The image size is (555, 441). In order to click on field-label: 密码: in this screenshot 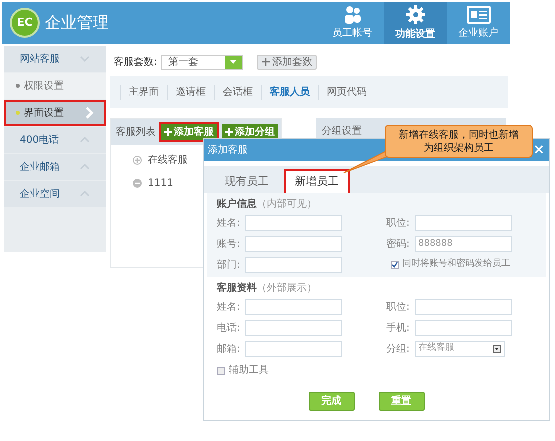, I will do `click(398, 245)`.